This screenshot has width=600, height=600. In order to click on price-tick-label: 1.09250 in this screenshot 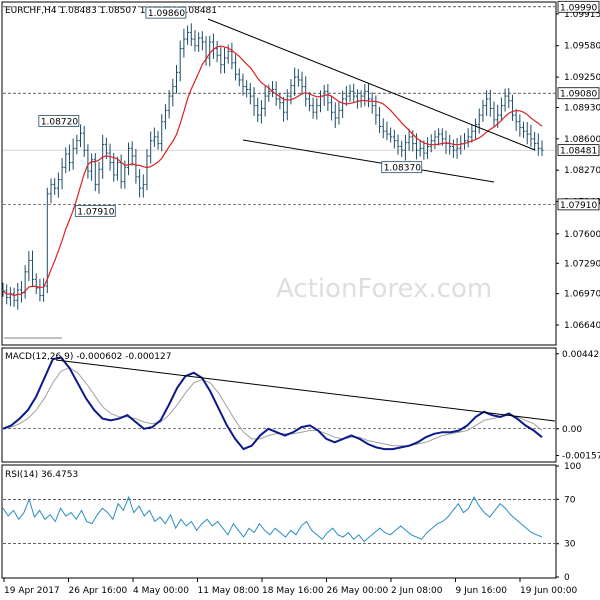, I will do `click(582, 78)`.